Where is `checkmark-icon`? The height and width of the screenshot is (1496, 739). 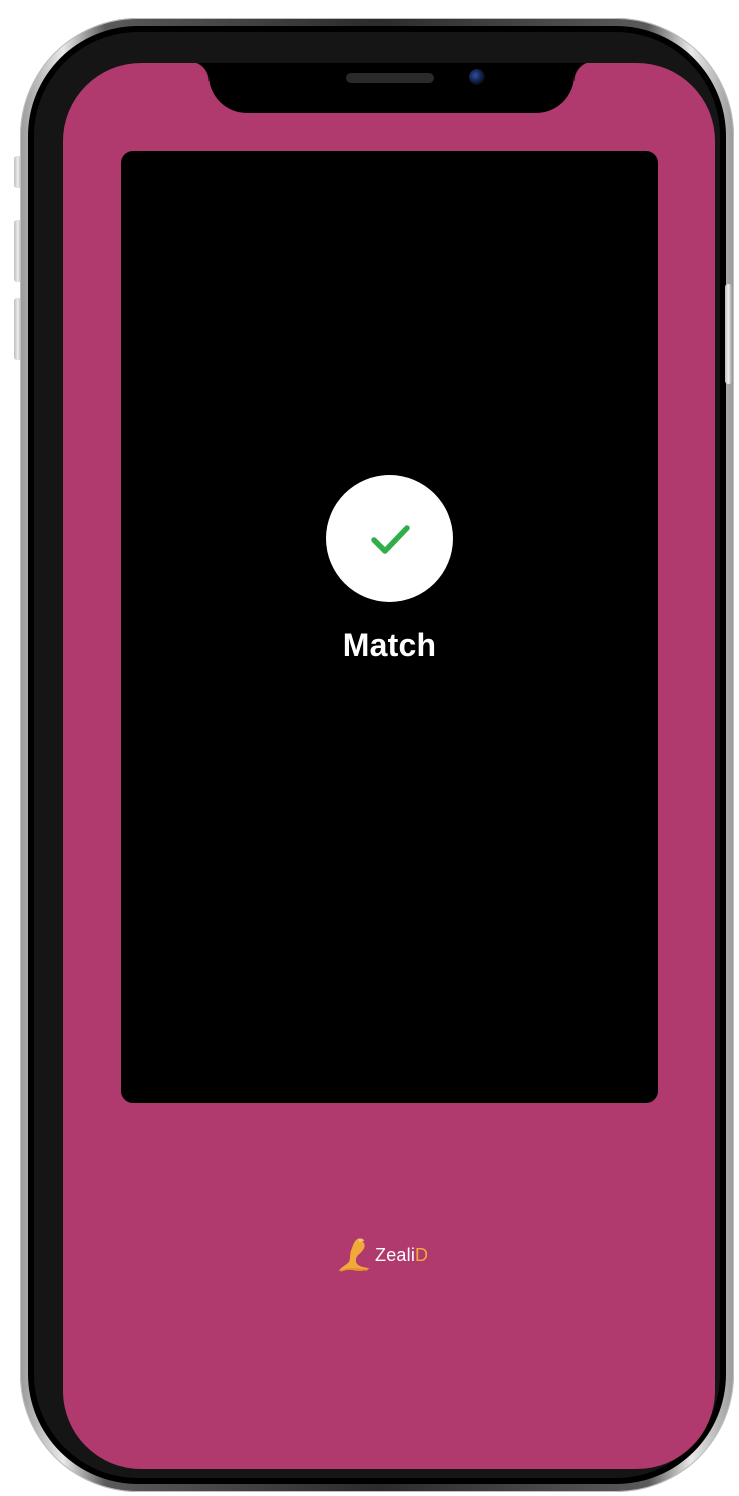 checkmark-icon is located at coordinates (390, 539).